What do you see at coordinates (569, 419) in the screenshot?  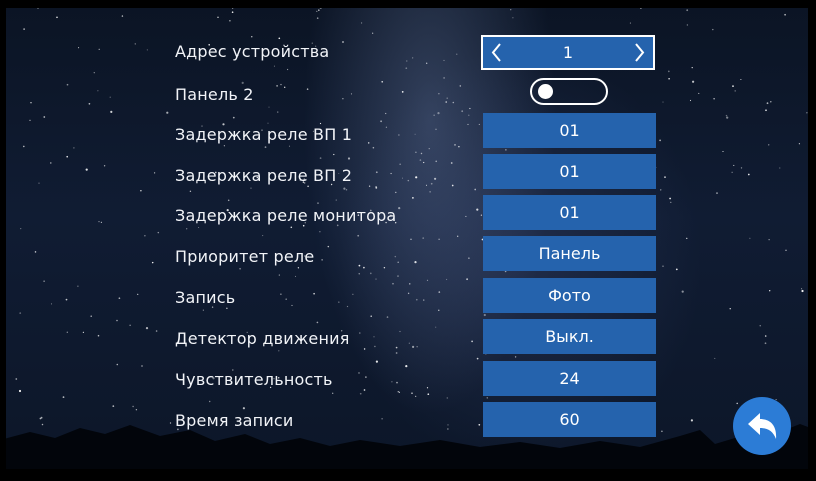 I see `record-time-button: 60` at bounding box center [569, 419].